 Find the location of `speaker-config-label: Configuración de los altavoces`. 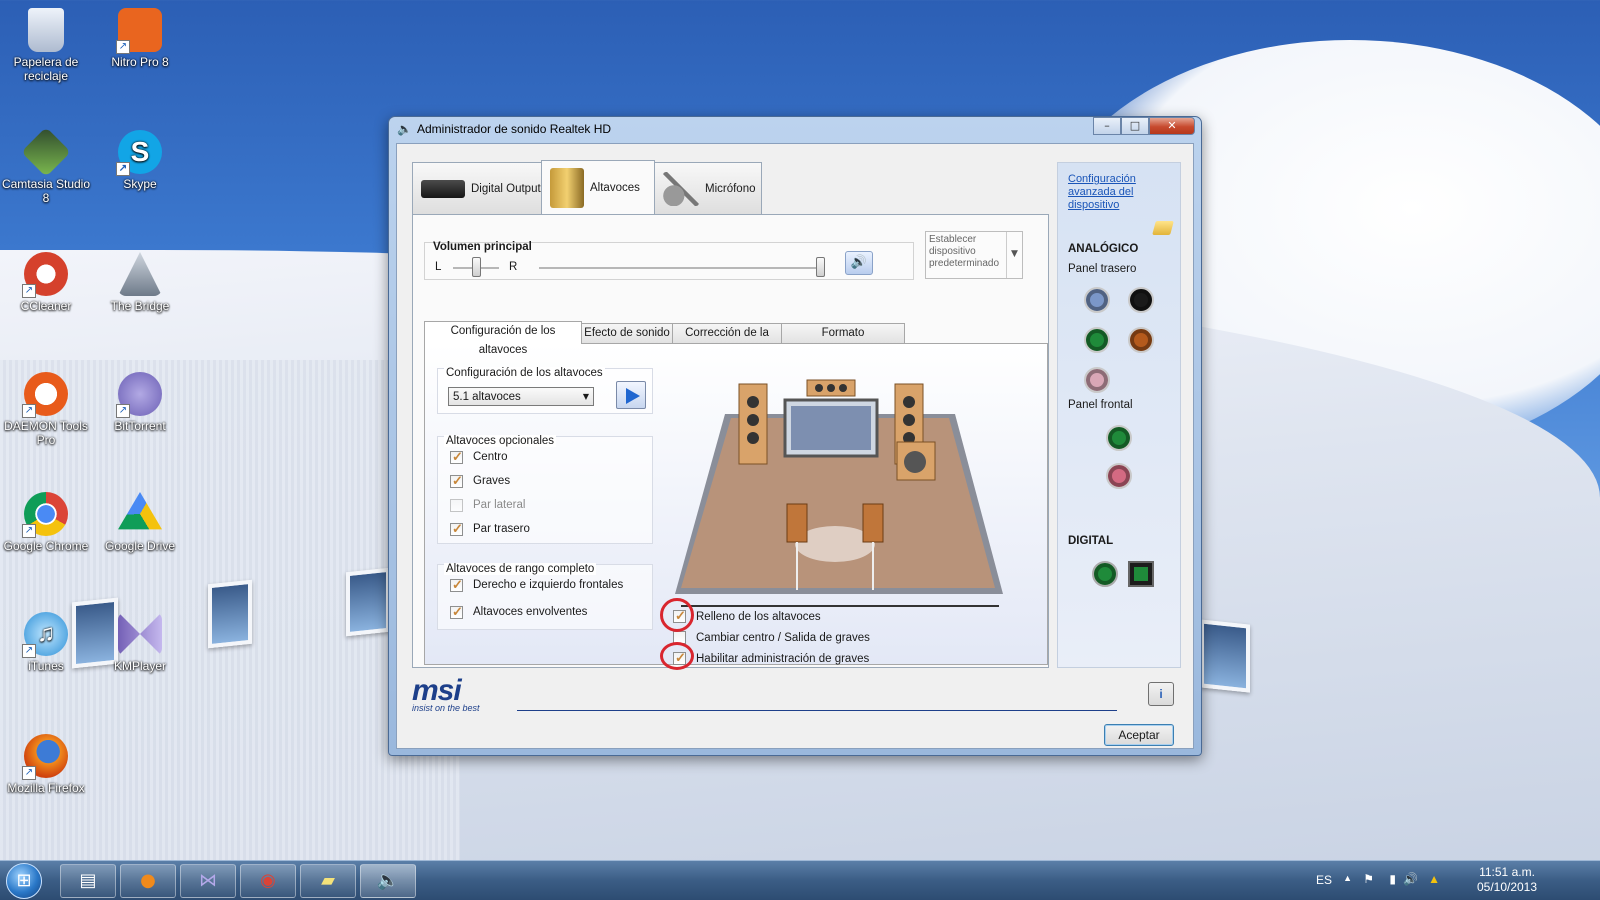

speaker-config-label: Configuración de los altavoces is located at coordinates (524, 373).